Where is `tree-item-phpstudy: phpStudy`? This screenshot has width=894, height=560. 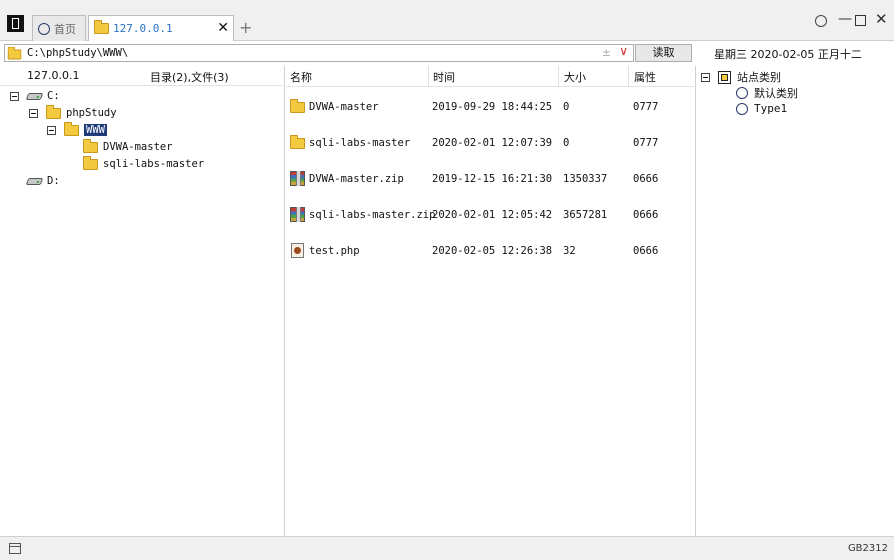
tree-item-phpstudy: phpStudy is located at coordinates (73, 112).